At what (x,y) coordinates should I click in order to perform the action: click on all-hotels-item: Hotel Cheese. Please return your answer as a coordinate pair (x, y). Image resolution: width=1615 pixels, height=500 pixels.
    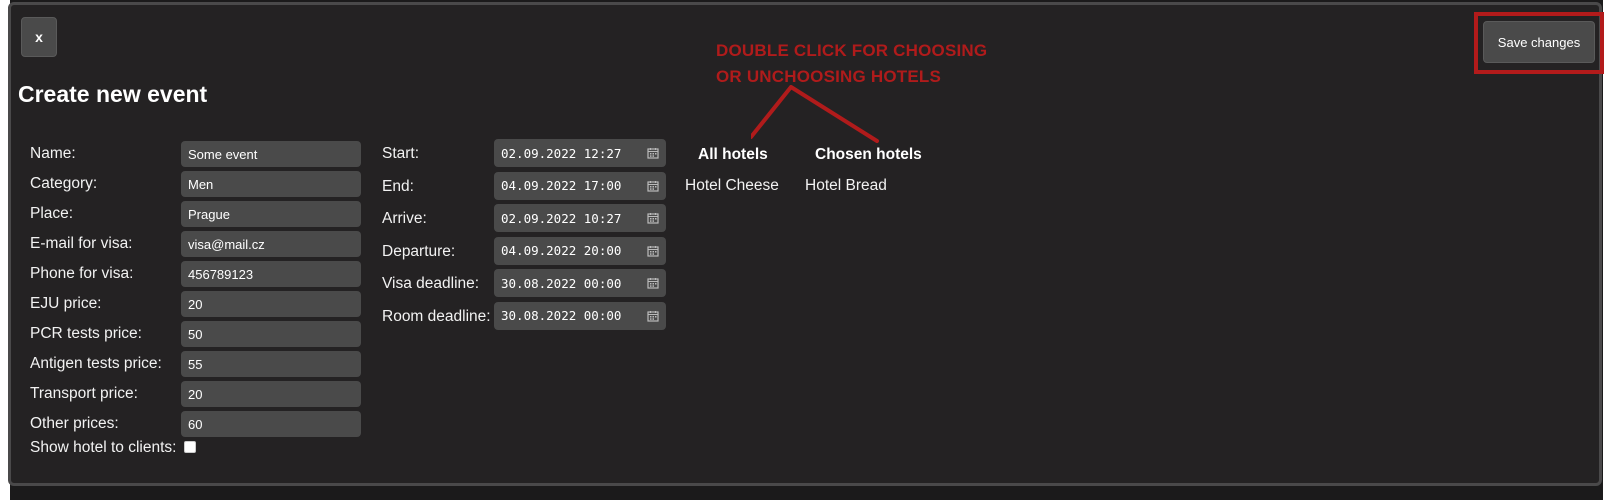
    Looking at the image, I should click on (732, 186).